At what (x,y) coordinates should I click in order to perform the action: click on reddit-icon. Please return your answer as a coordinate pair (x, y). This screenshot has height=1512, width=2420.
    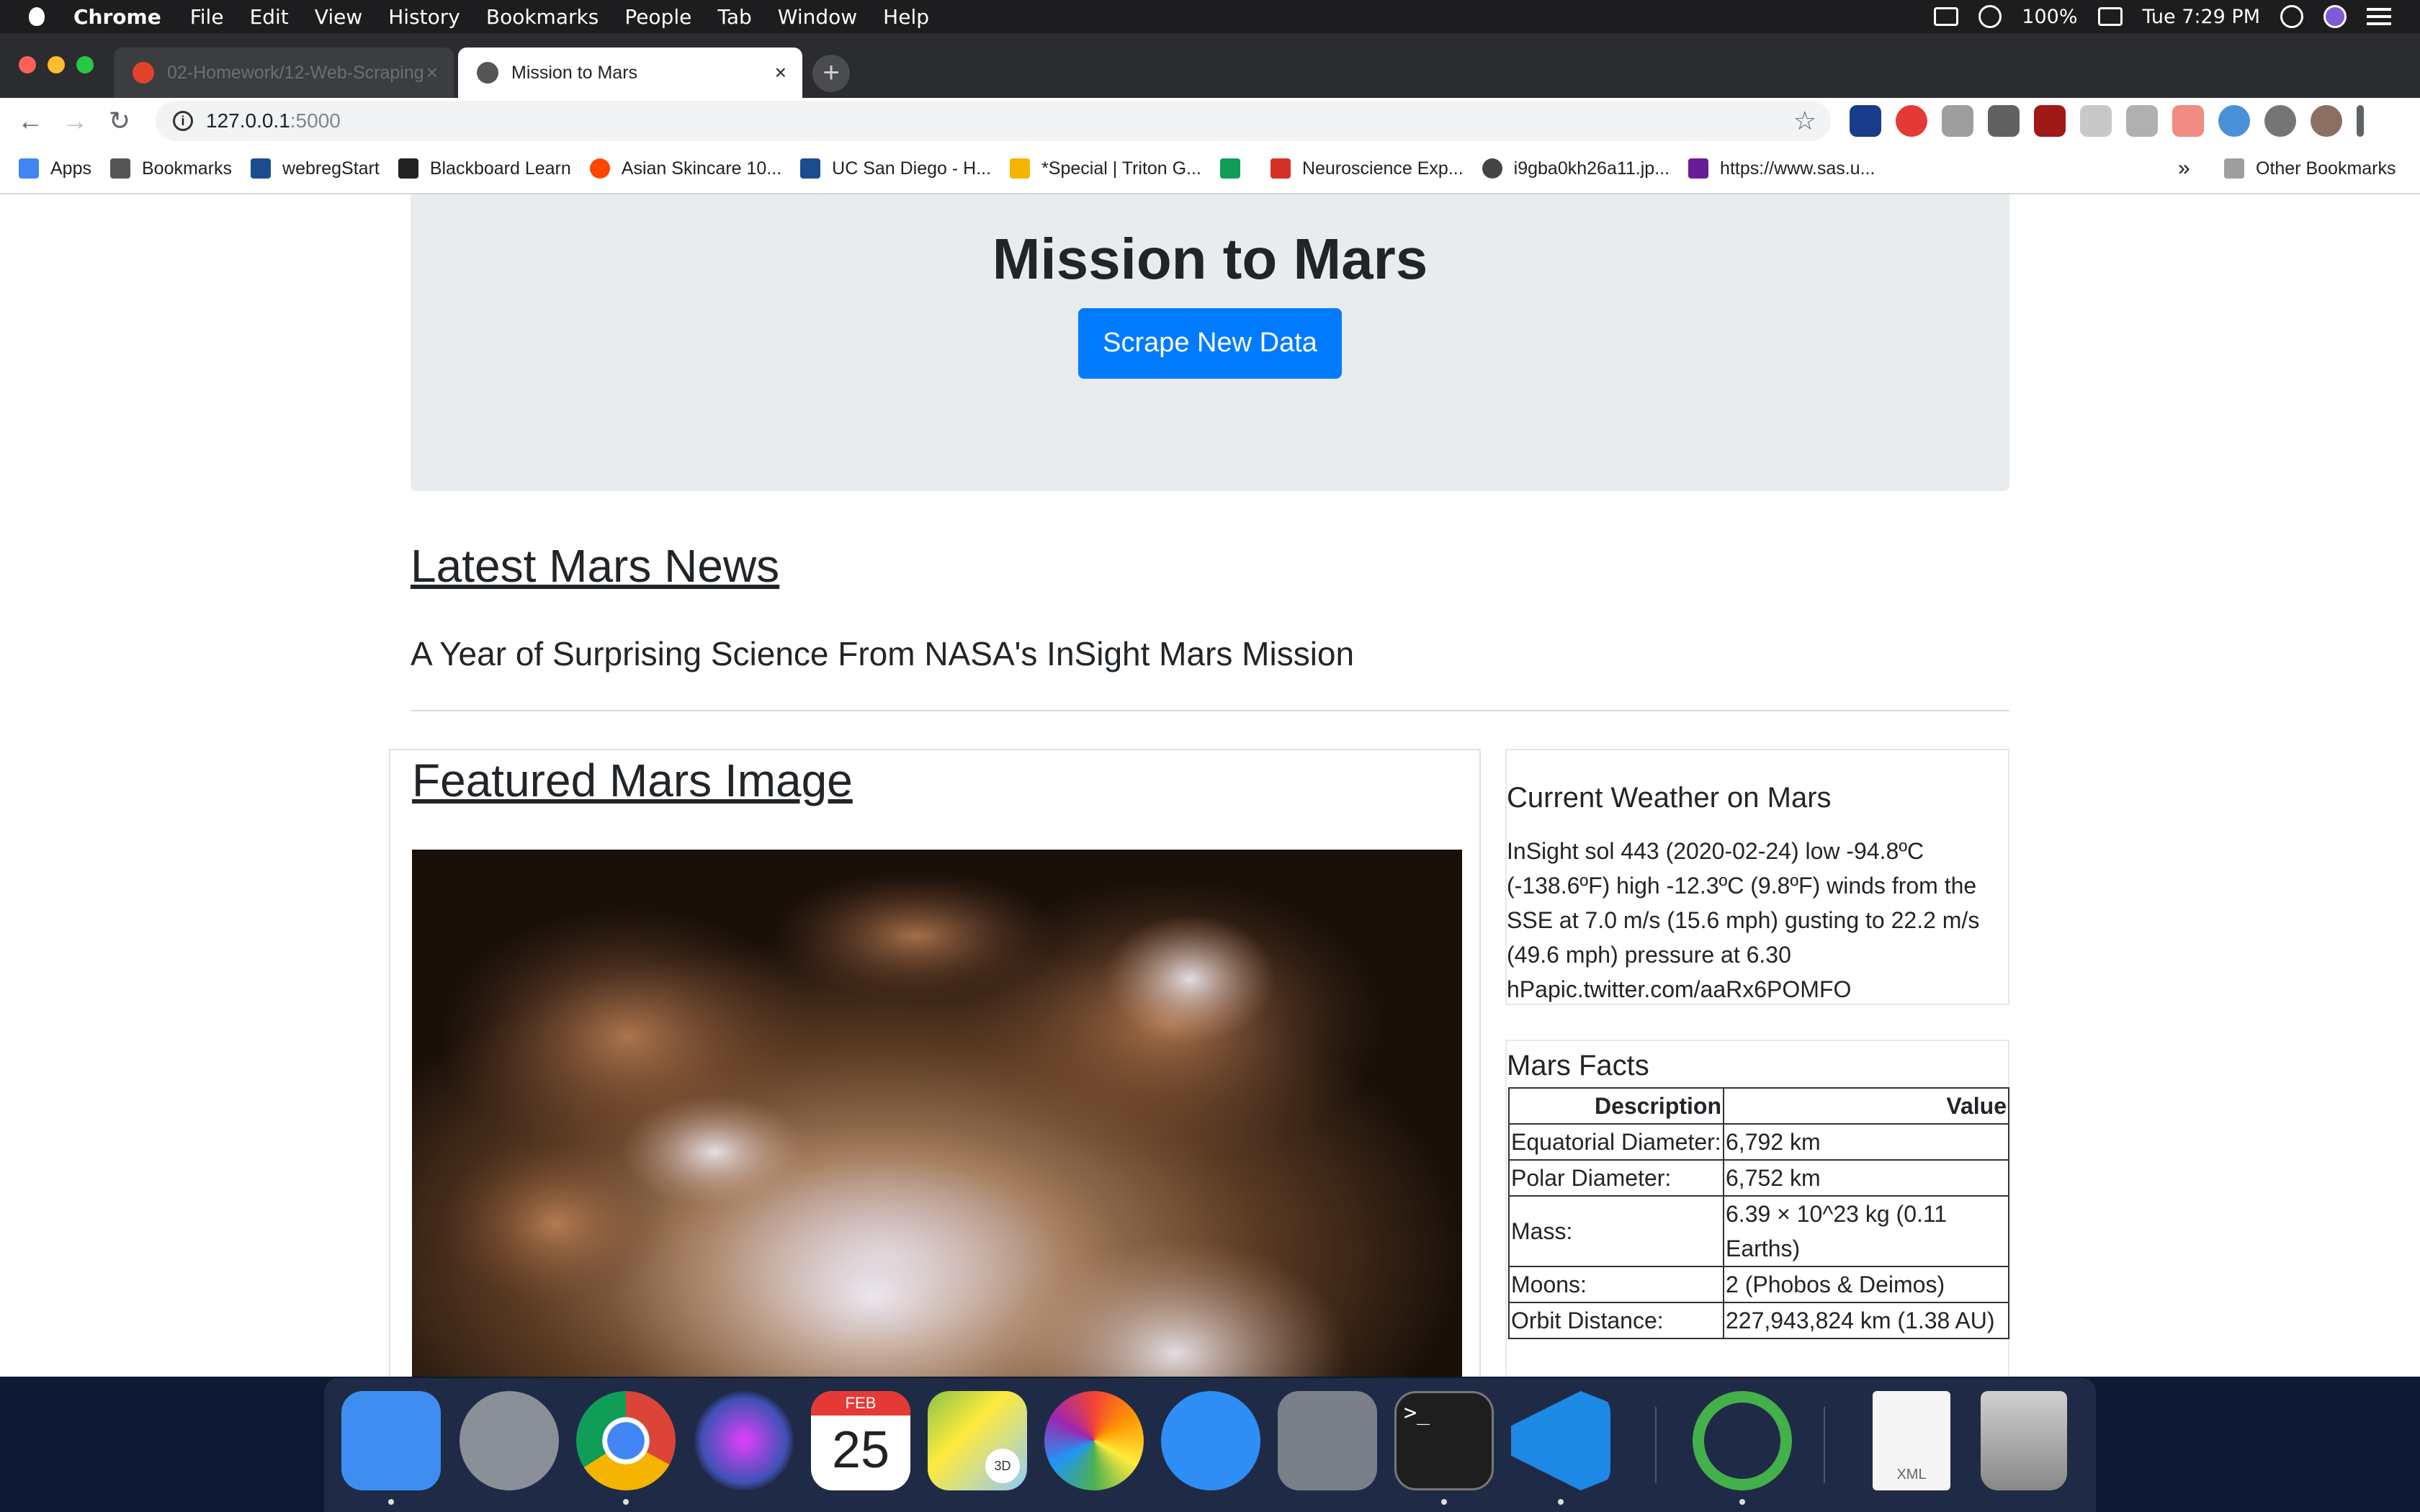
    Looking at the image, I should click on (599, 168).